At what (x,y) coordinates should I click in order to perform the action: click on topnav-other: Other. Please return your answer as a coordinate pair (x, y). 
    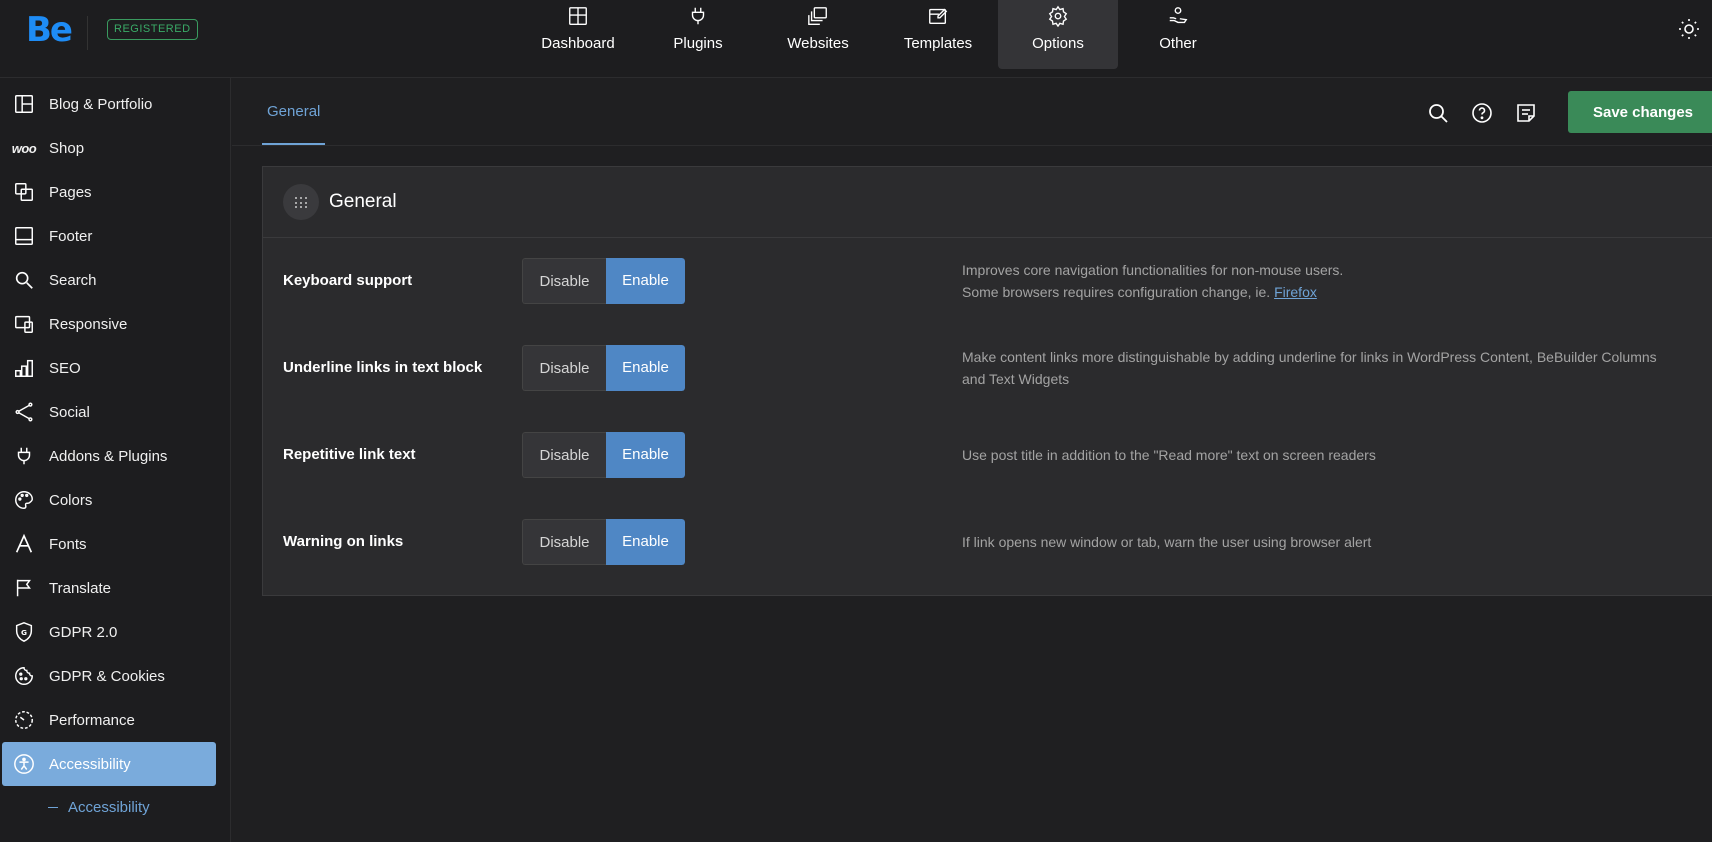
    Looking at the image, I should click on (1178, 34).